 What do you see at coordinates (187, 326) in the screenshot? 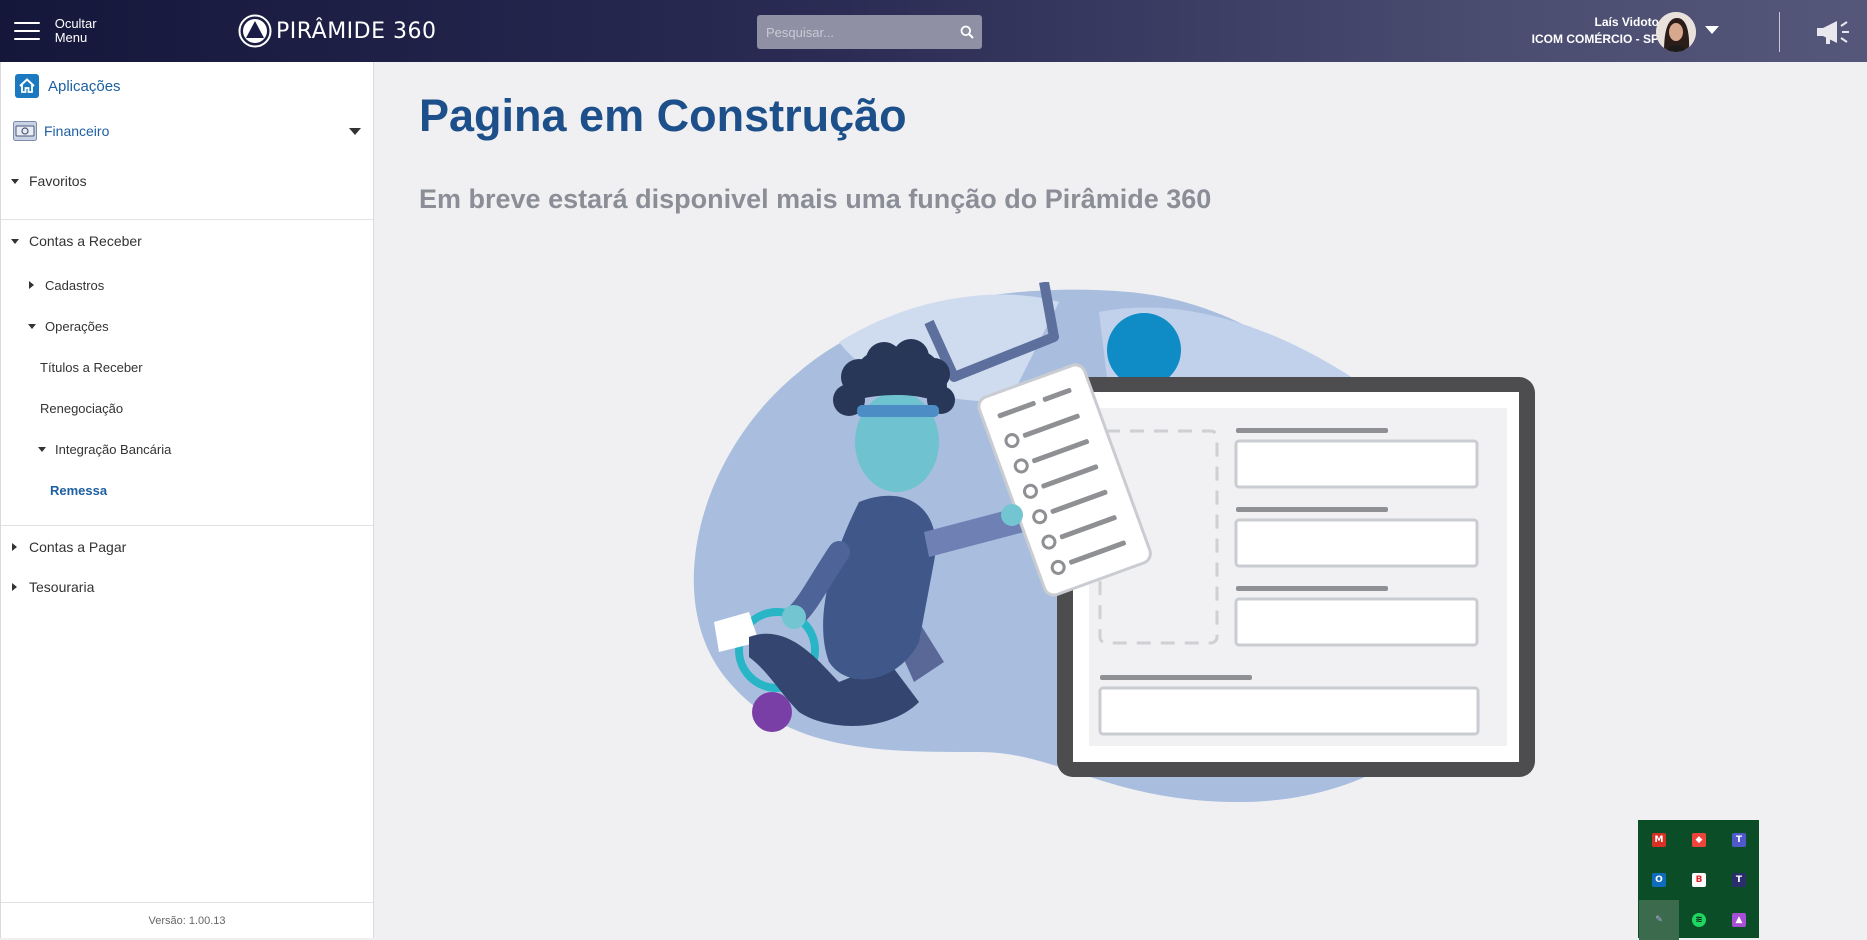
I see `sidebar-item-operacoes: Operações` at bounding box center [187, 326].